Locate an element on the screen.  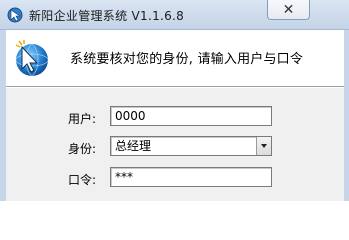
close-icon: ✕ is located at coordinates (288, 9).